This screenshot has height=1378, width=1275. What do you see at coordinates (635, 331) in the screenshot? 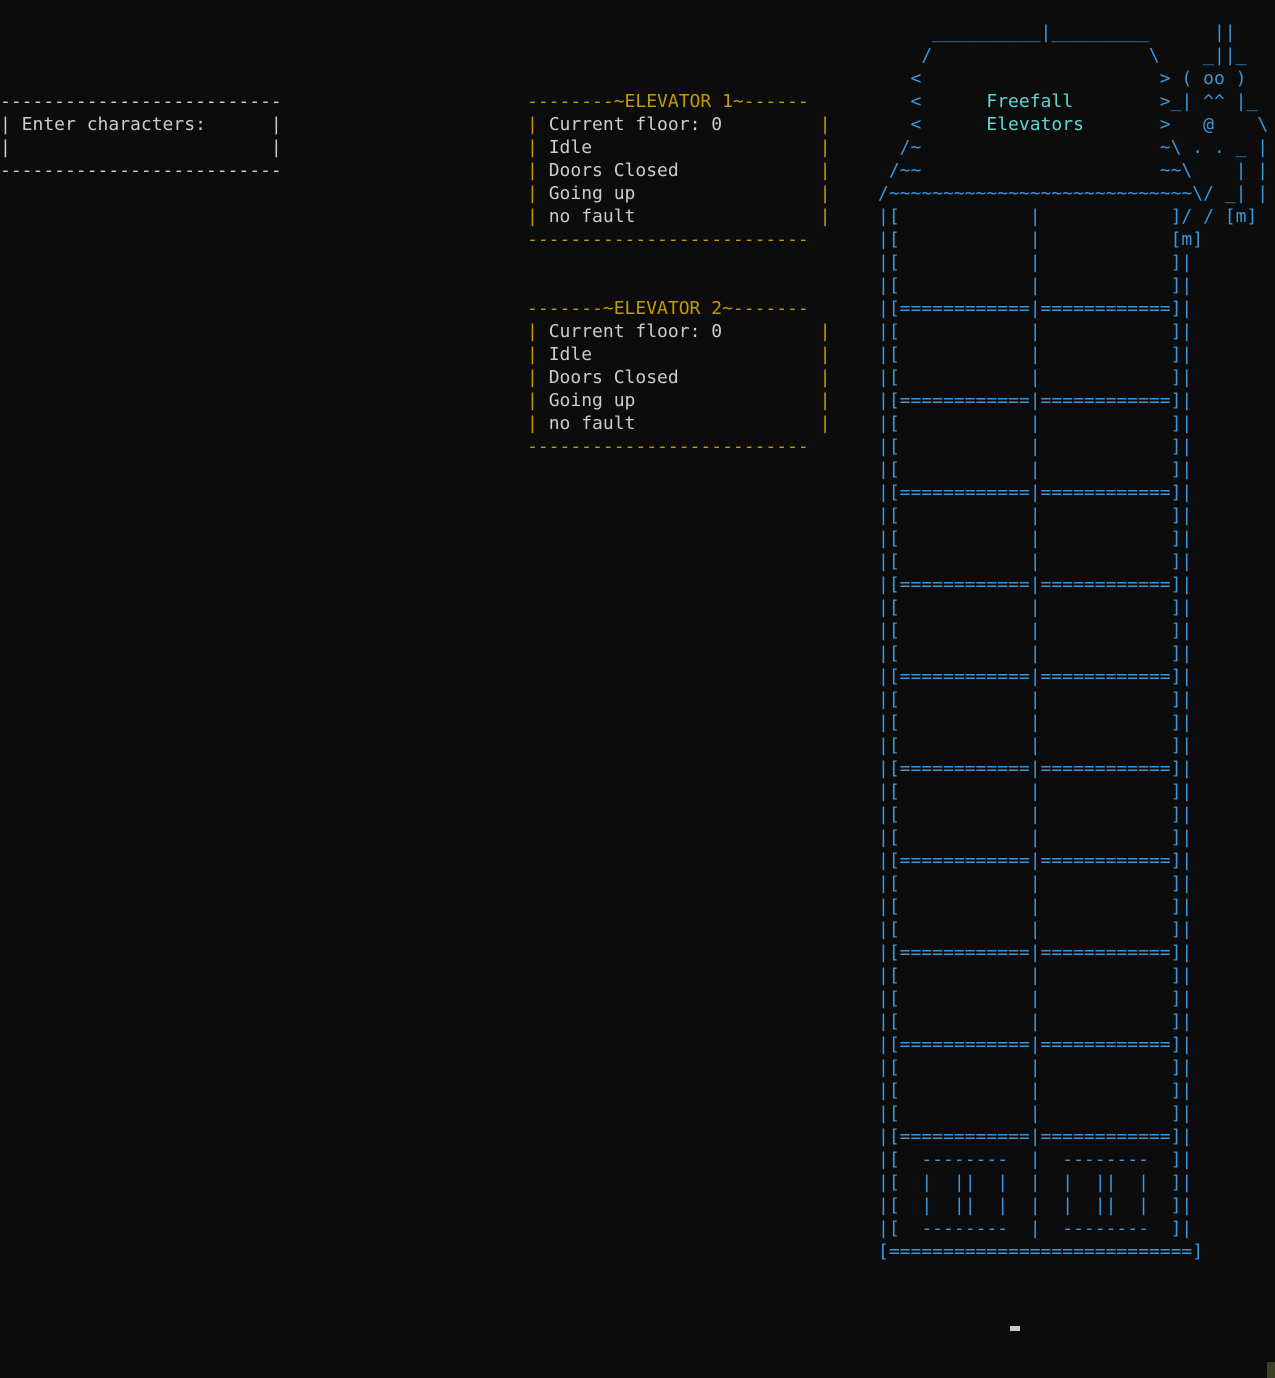
I see `elevator-2-floor: Current floor: 0` at bounding box center [635, 331].